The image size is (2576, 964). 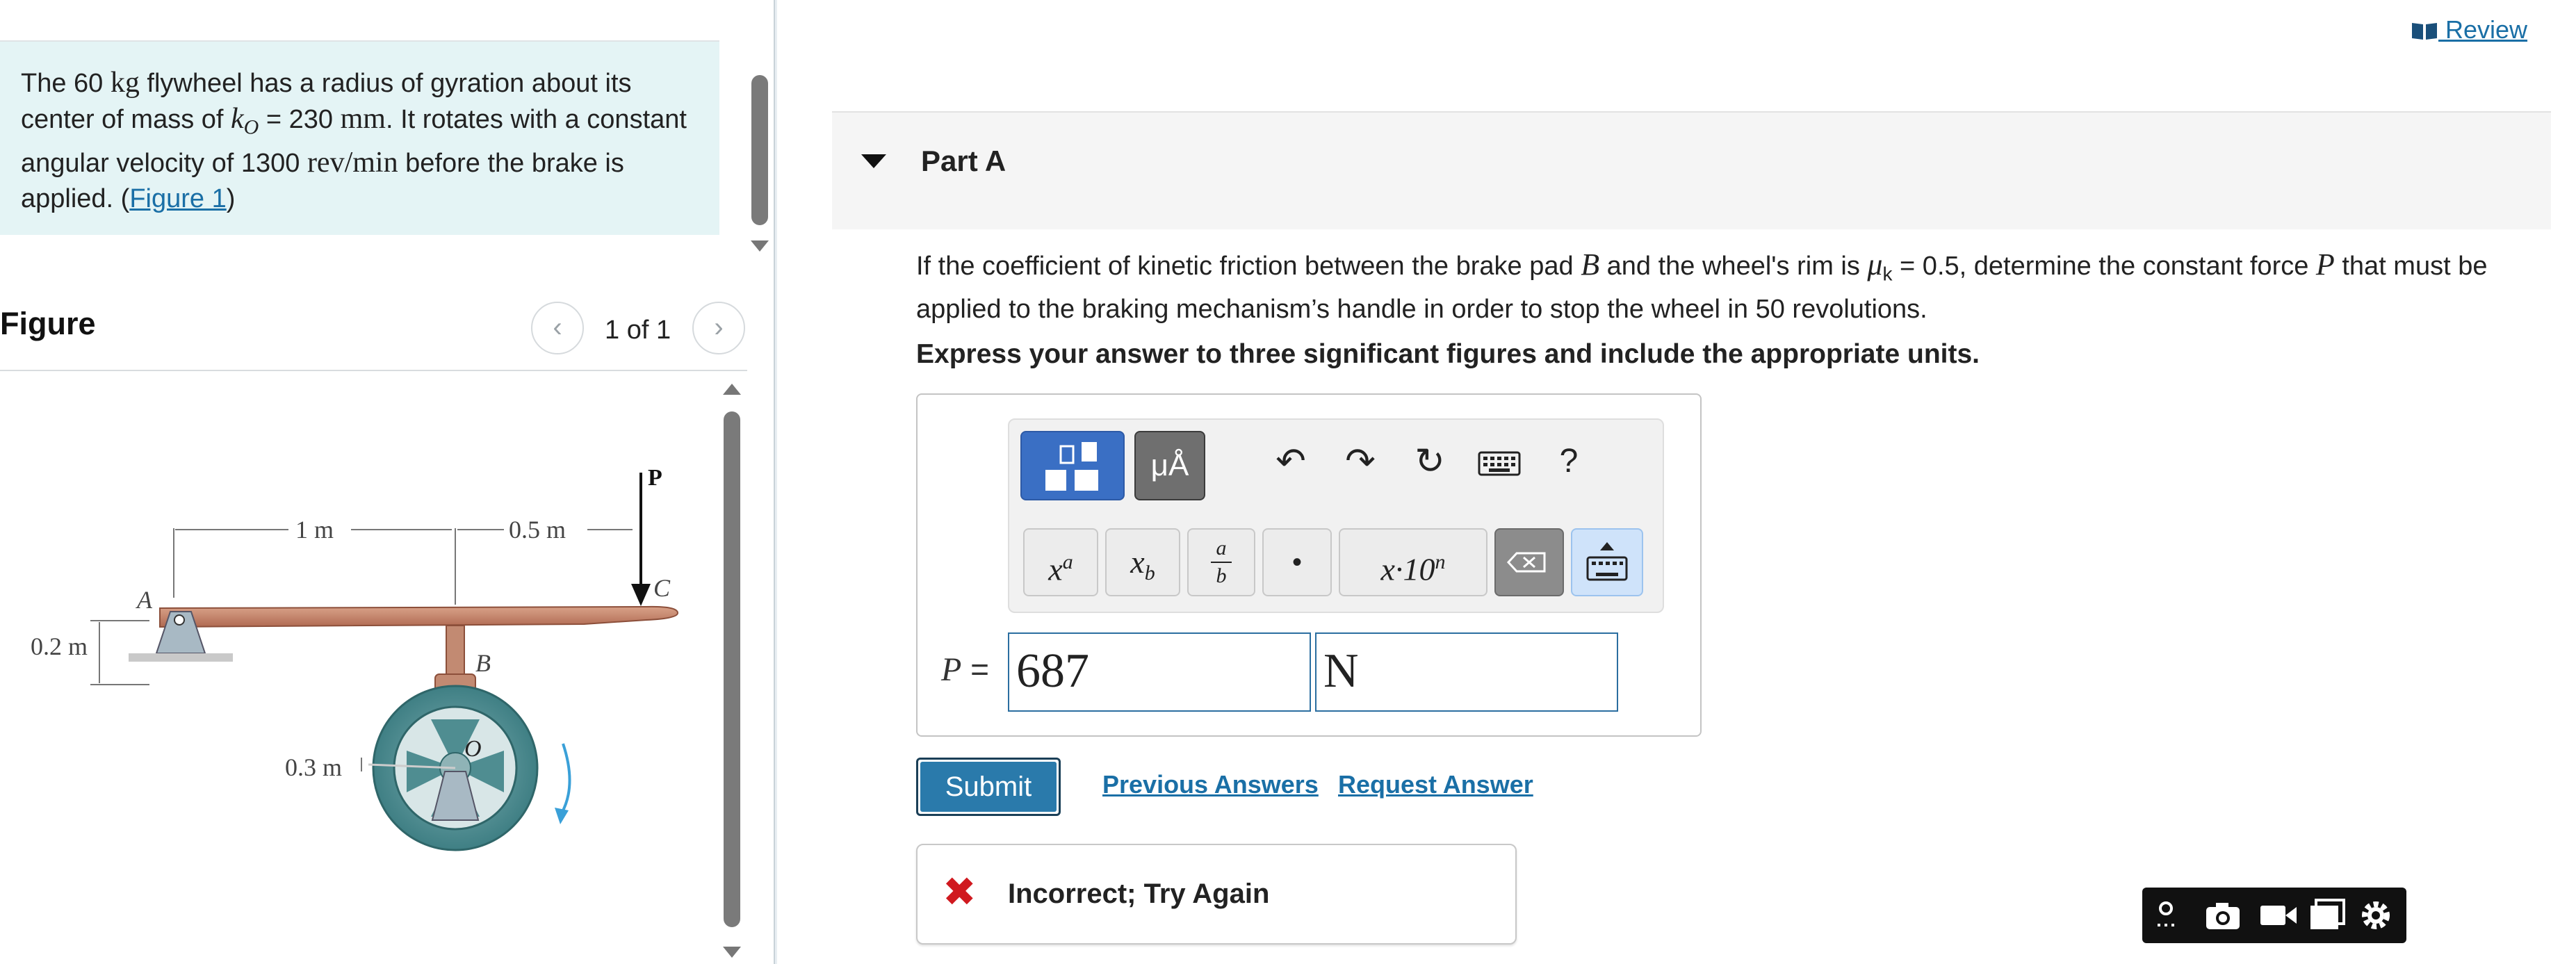 I want to click on media-toolbar, so click(x=2274, y=915).